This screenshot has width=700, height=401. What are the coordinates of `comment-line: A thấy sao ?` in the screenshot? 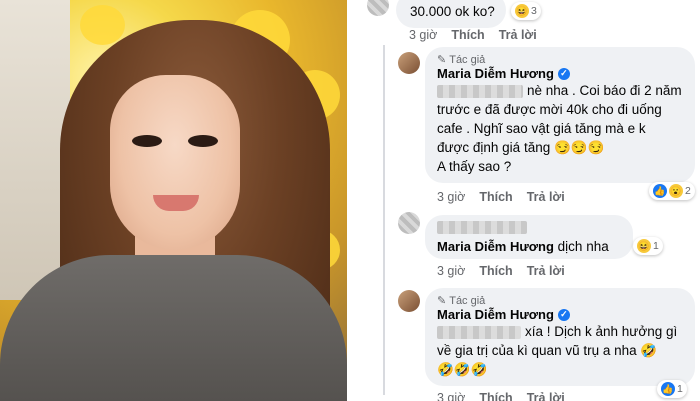 It's located at (474, 166).